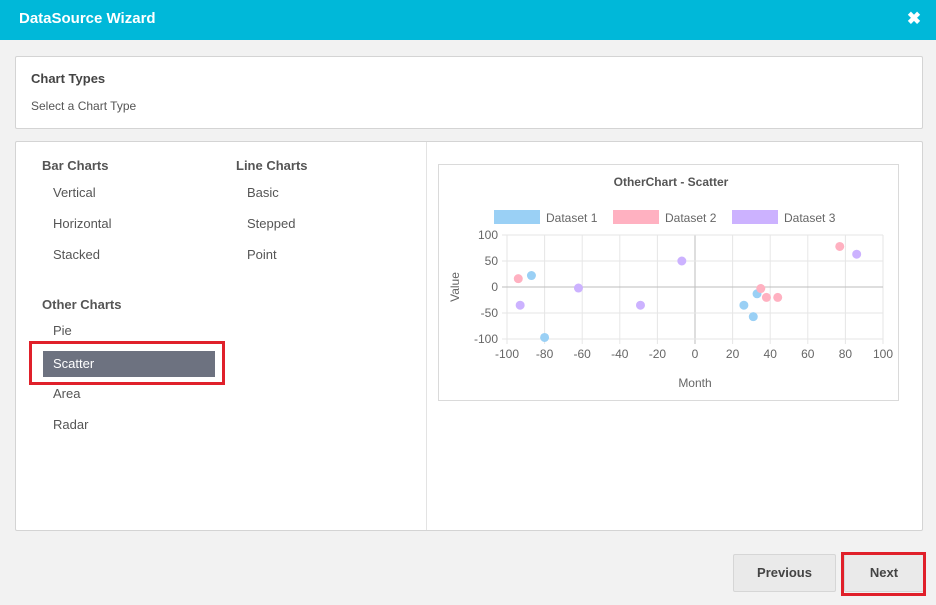 The image size is (936, 605). Describe the element at coordinates (771, 354) in the screenshot. I see `x-tick-label: 40` at that location.